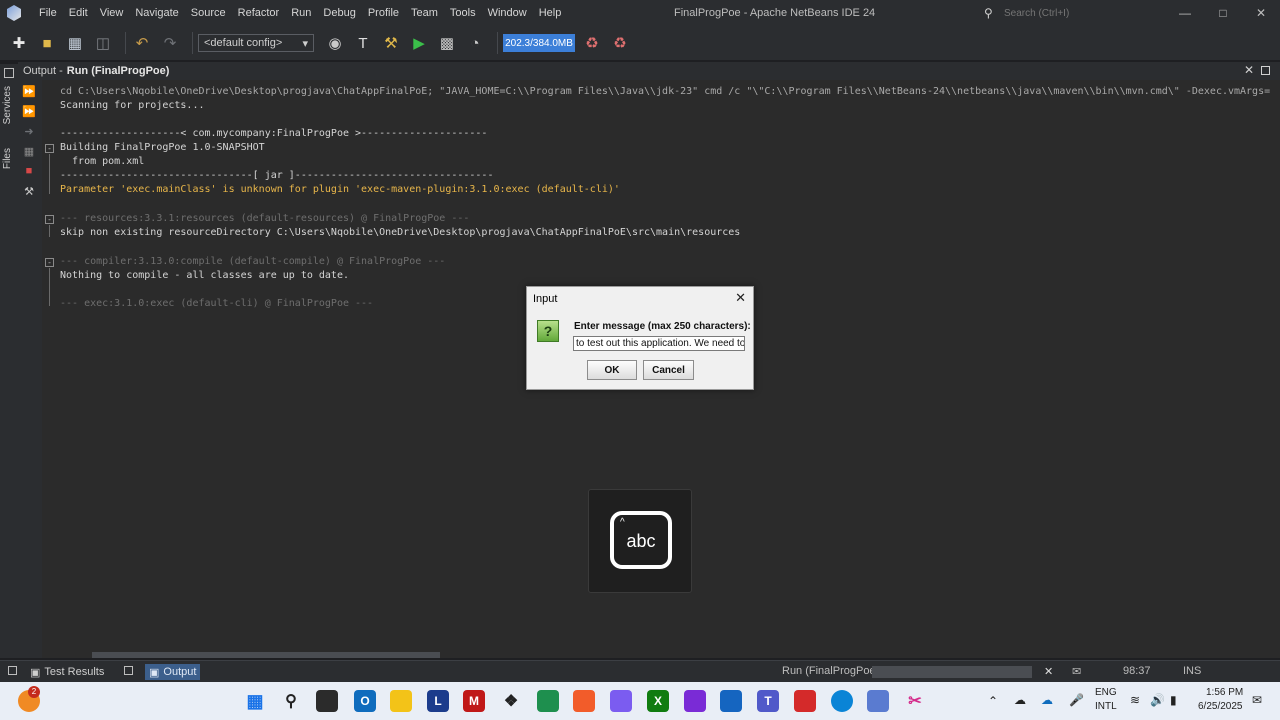  Describe the element at coordinates (548, 701) in the screenshot. I see `app-icon` at that location.